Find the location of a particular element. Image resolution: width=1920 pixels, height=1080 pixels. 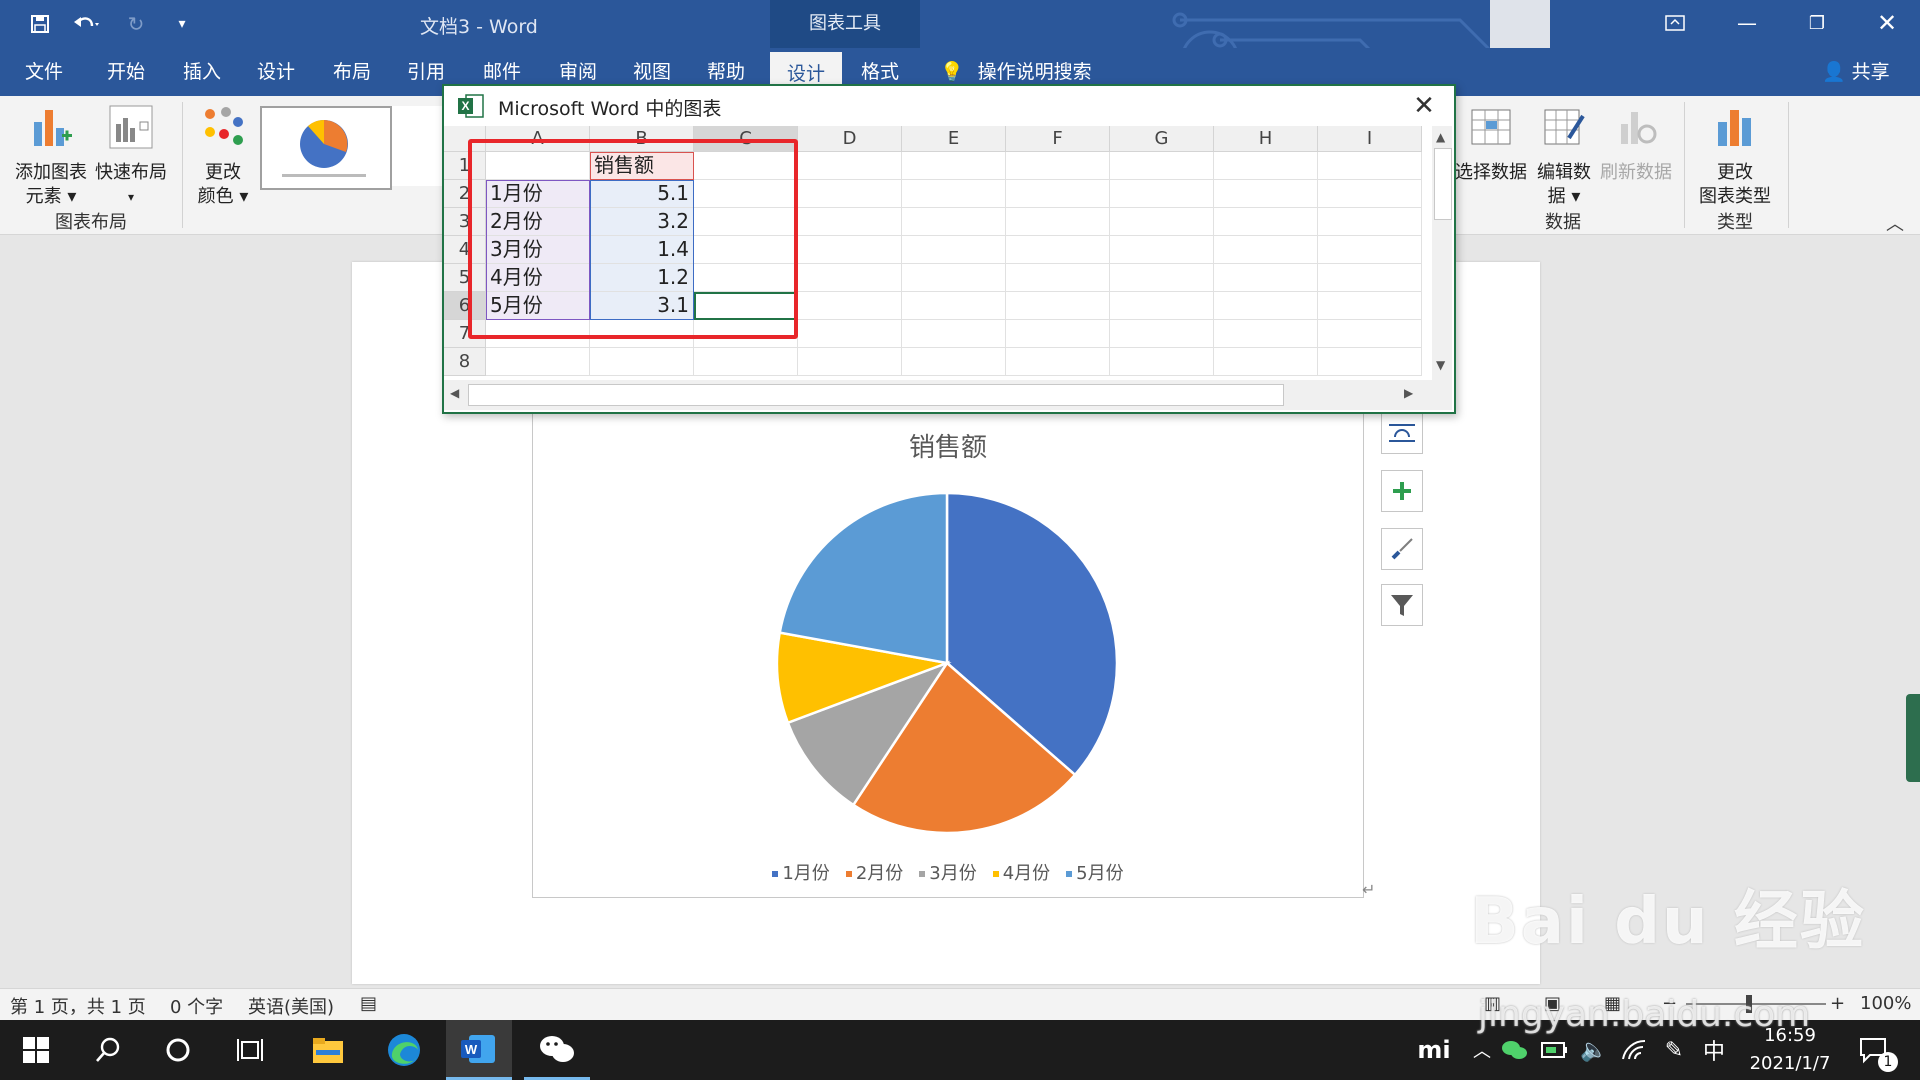

chart-styles-button is located at coordinates (1402, 549).